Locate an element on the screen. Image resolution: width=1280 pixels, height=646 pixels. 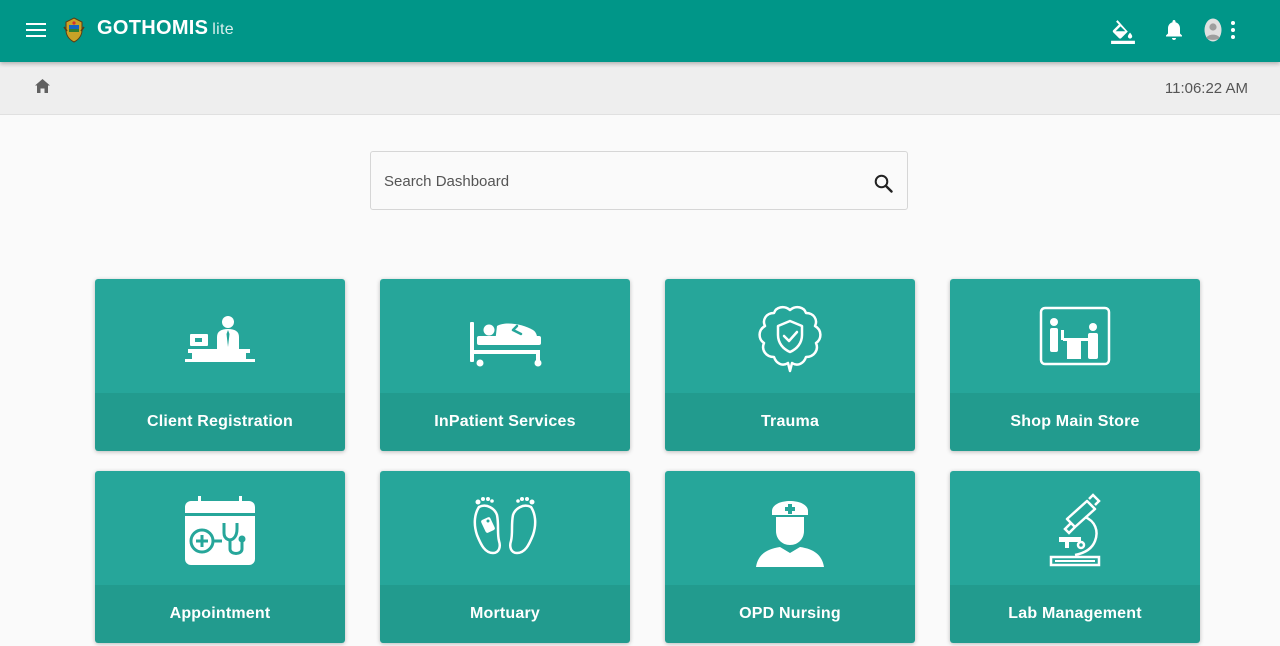
calendar-stethoscope-icon is located at coordinates (220, 530).